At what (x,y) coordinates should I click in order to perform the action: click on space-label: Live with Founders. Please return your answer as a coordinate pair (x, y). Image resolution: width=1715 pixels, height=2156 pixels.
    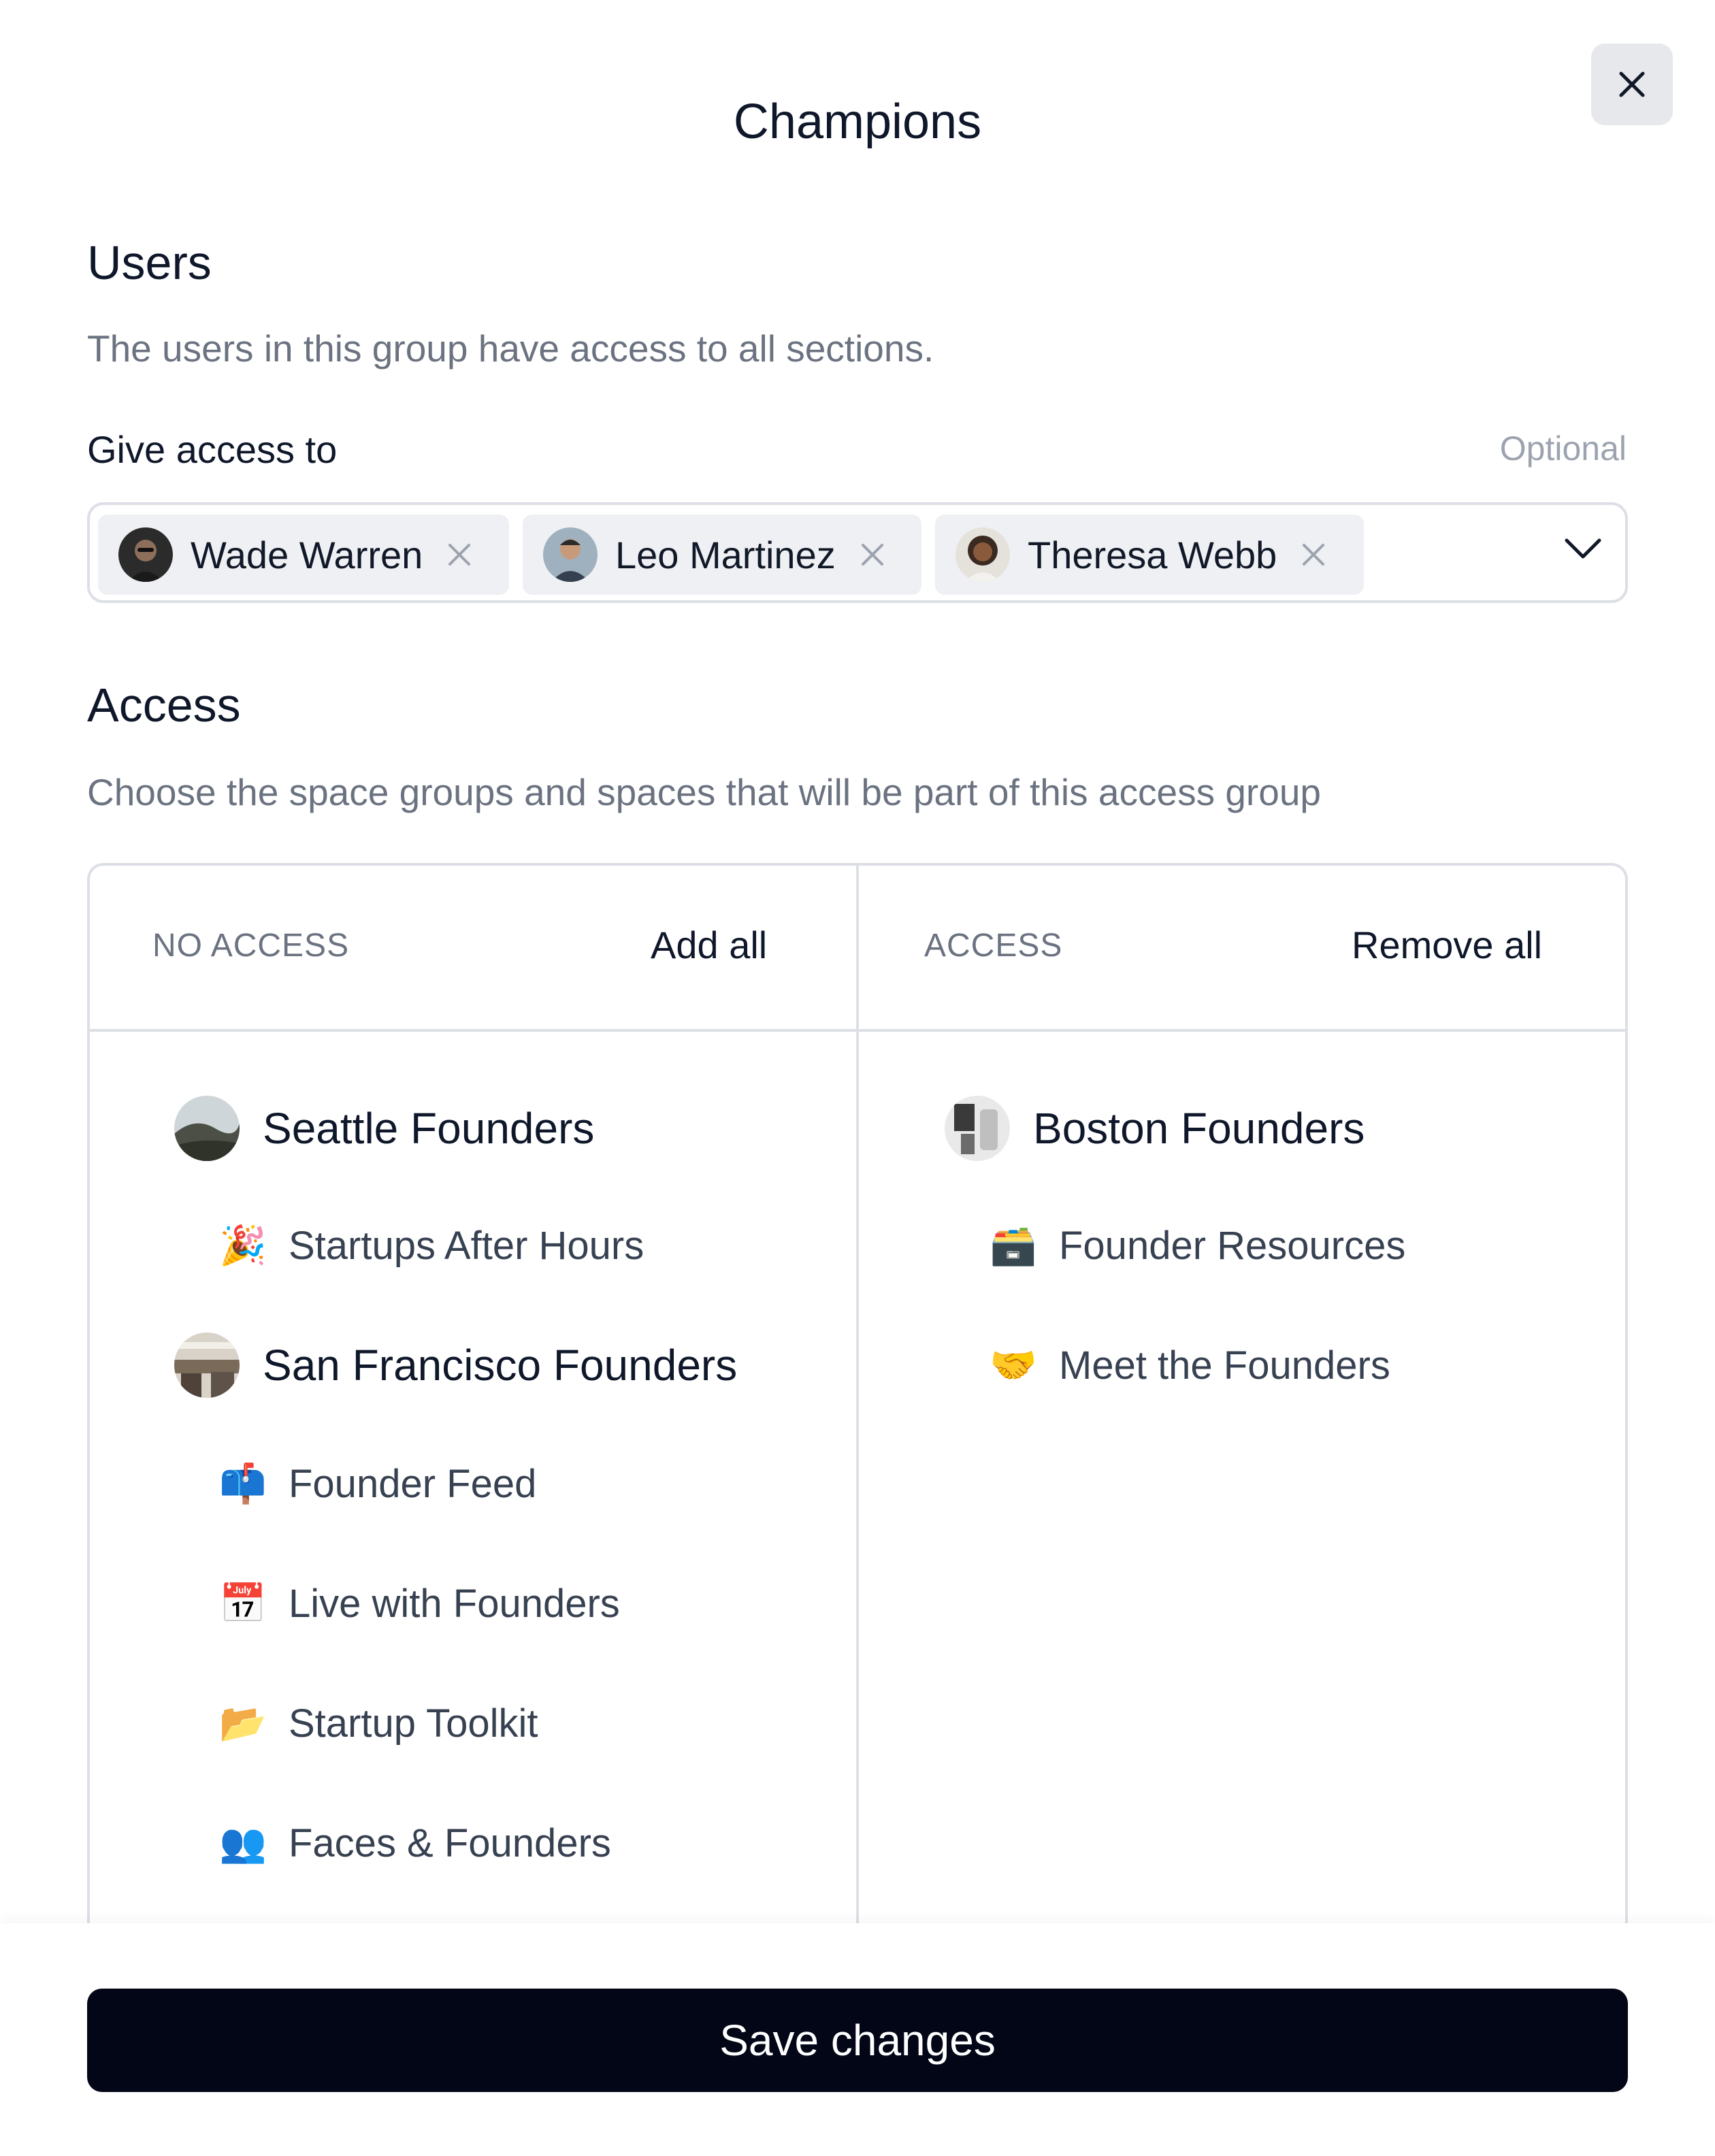
    Looking at the image, I should click on (455, 1603).